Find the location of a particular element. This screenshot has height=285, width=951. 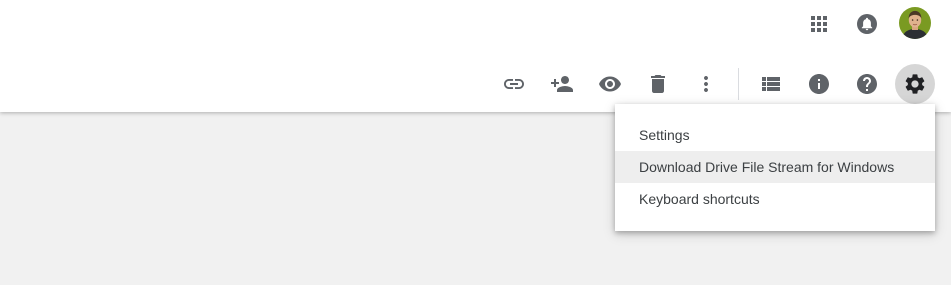

more-actions-button is located at coordinates (706, 84).